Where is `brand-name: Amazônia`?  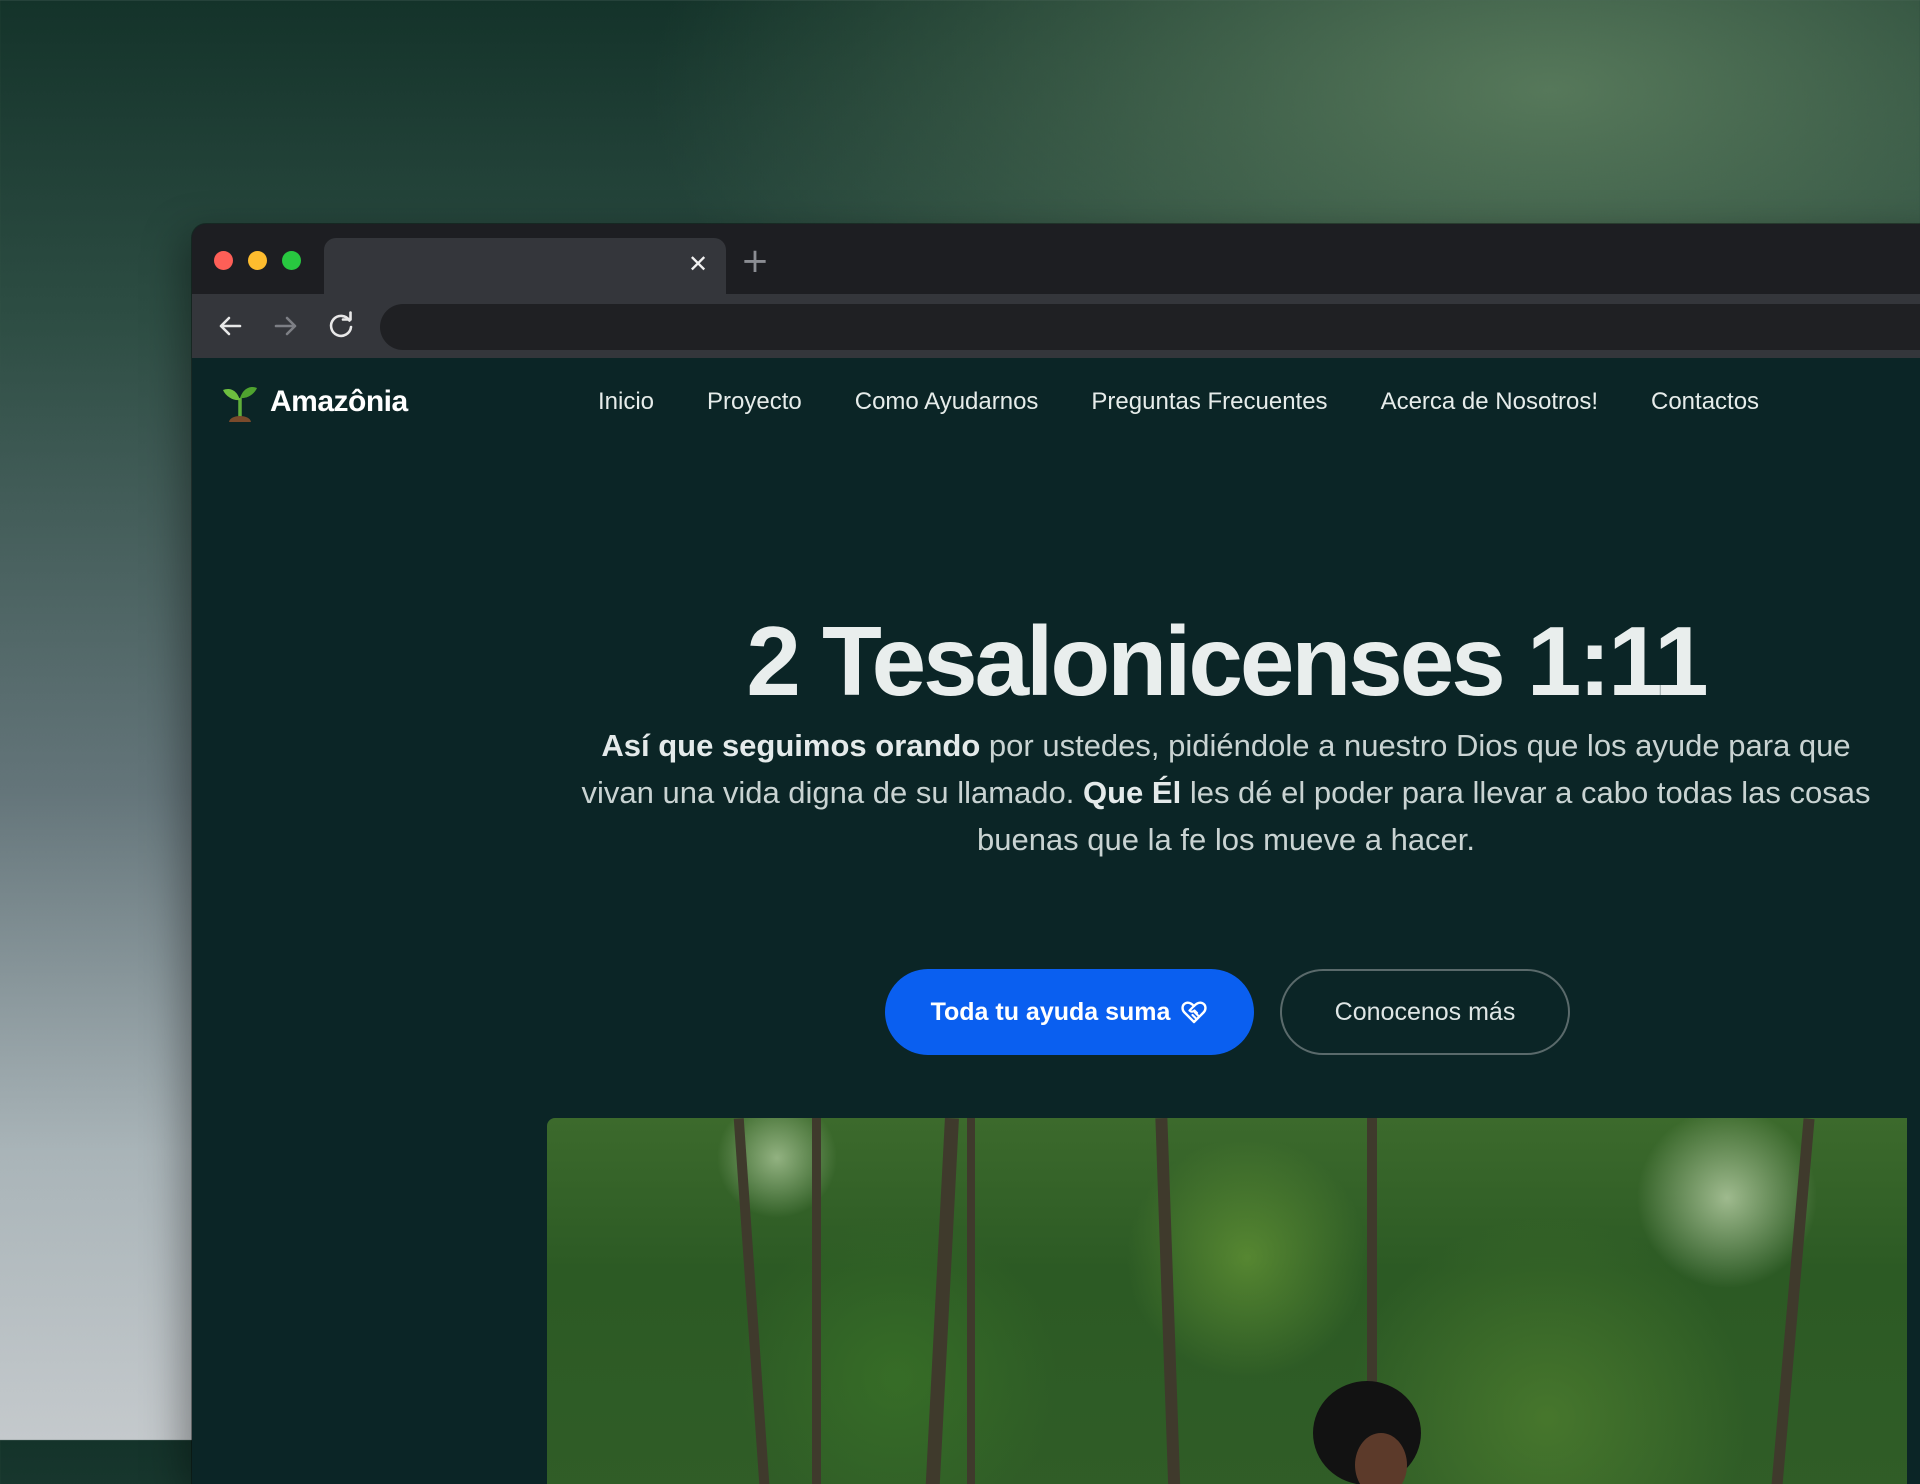
brand-name: Amazônia is located at coordinates (339, 401).